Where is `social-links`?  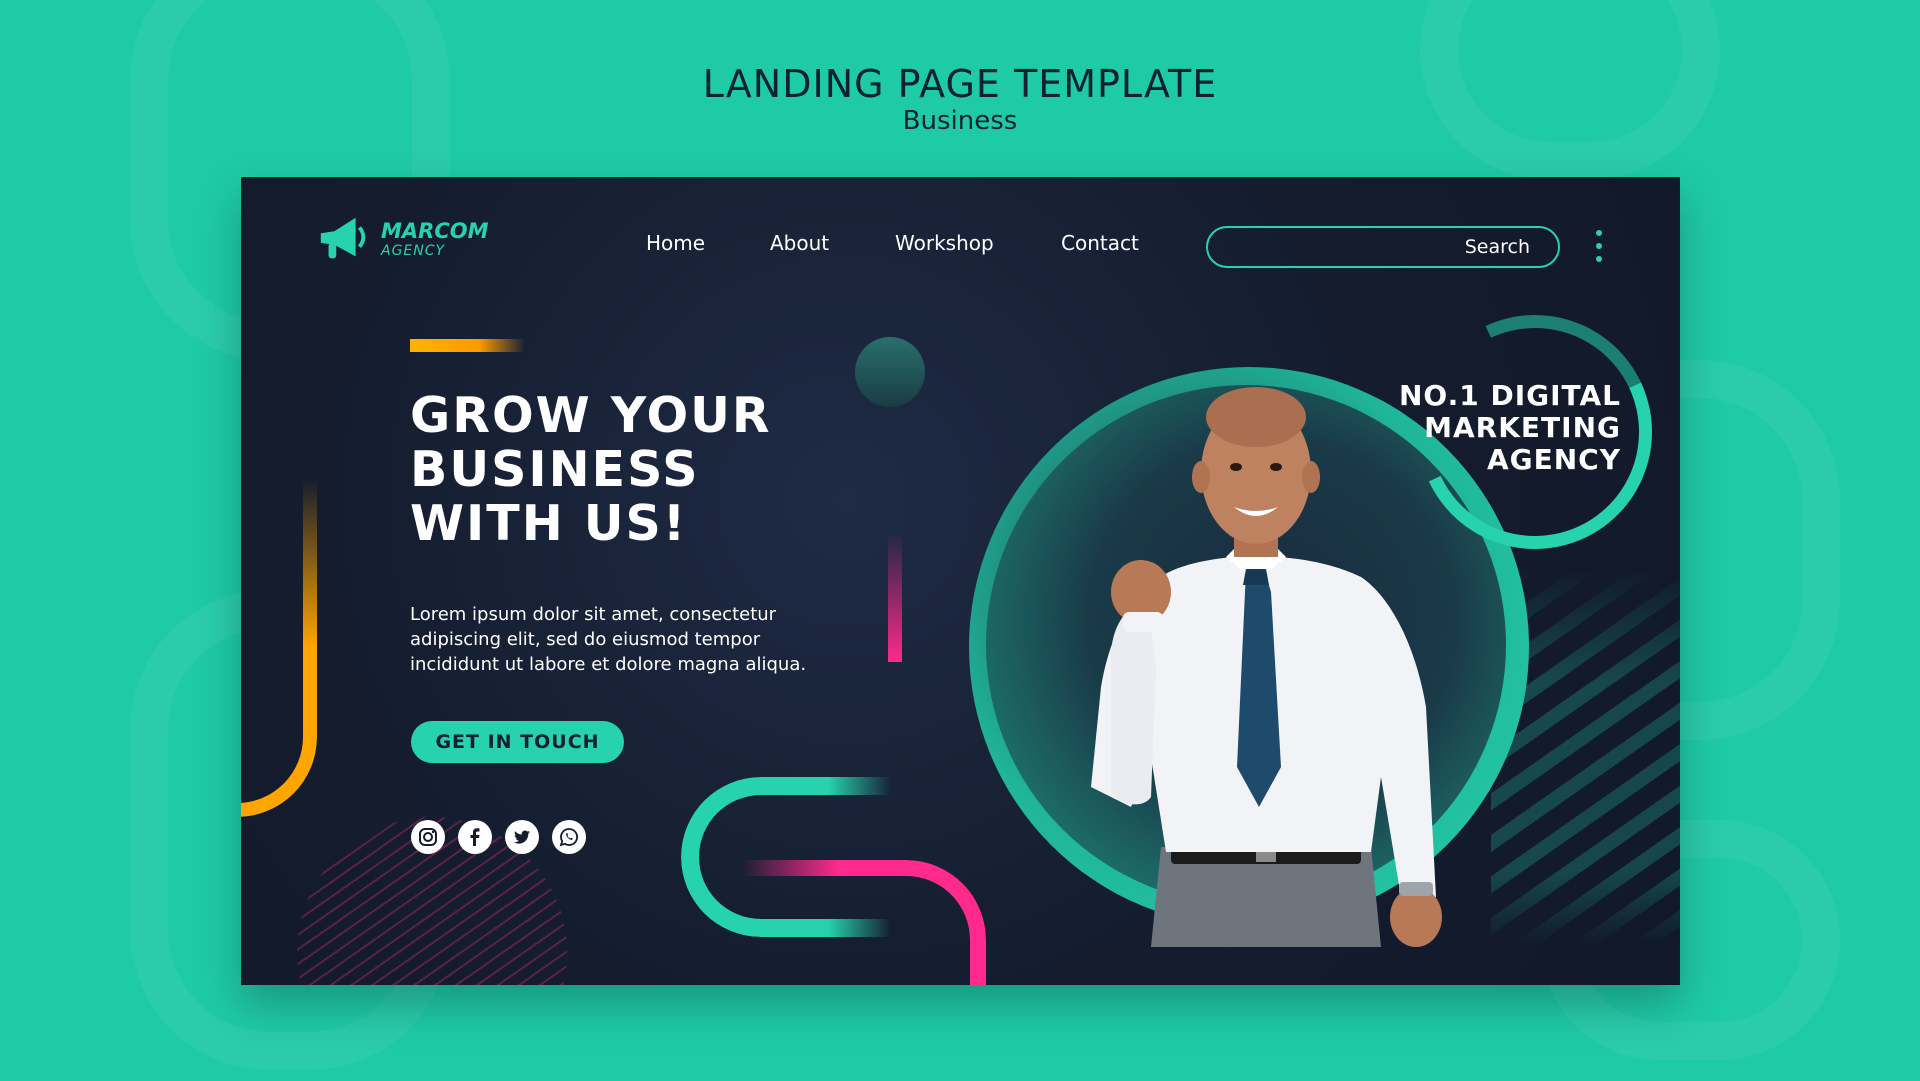
social-links is located at coordinates (498, 837).